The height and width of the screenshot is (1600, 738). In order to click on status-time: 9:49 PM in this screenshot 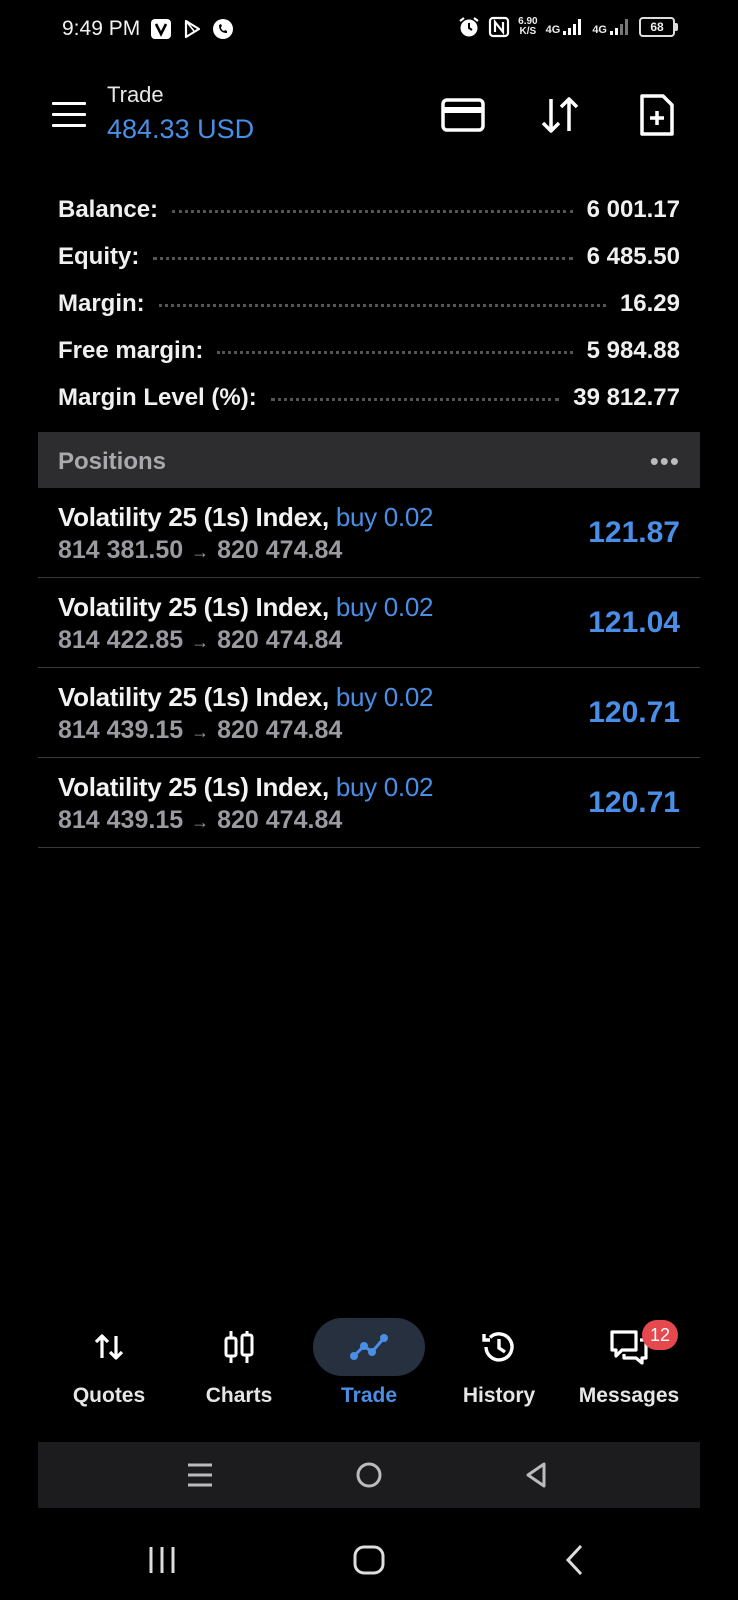, I will do `click(101, 28)`.